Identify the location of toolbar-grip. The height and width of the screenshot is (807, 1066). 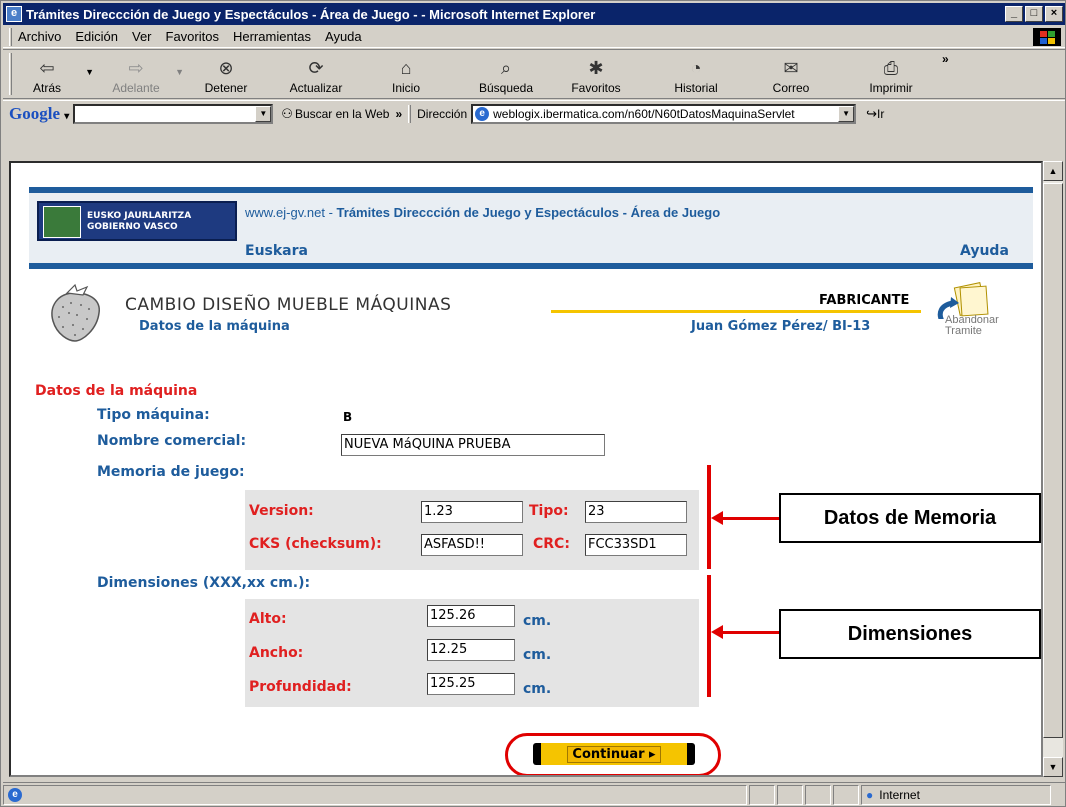
(10, 74).